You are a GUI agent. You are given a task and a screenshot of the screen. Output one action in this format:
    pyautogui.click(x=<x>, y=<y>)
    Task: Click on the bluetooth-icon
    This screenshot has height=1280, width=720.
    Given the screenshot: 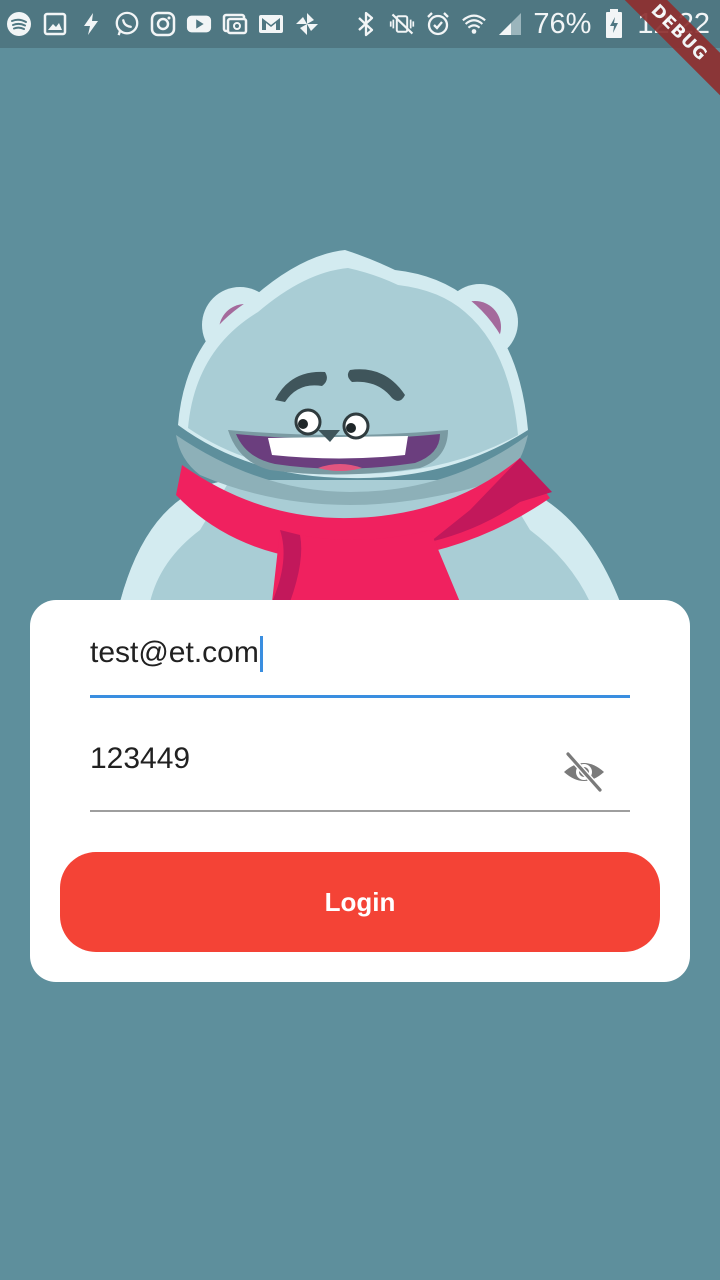 What is the action you would take?
    pyautogui.click(x=366, y=24)
    